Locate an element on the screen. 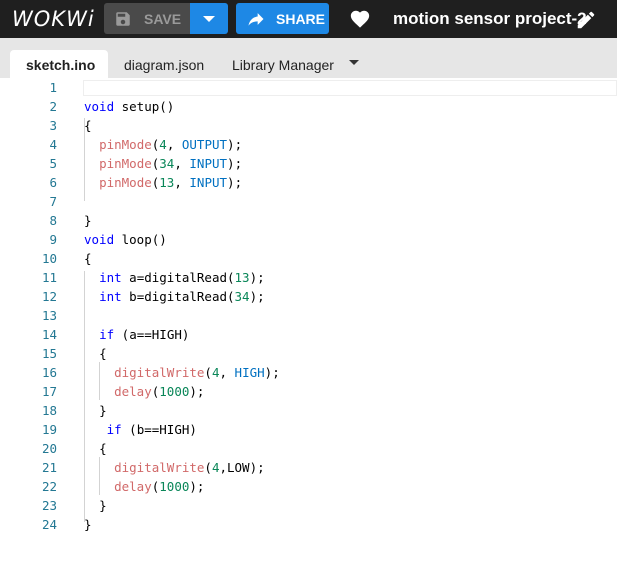 This screenshot has height=578, width=617. line-number: 14 is located at coordinates (49, 334).